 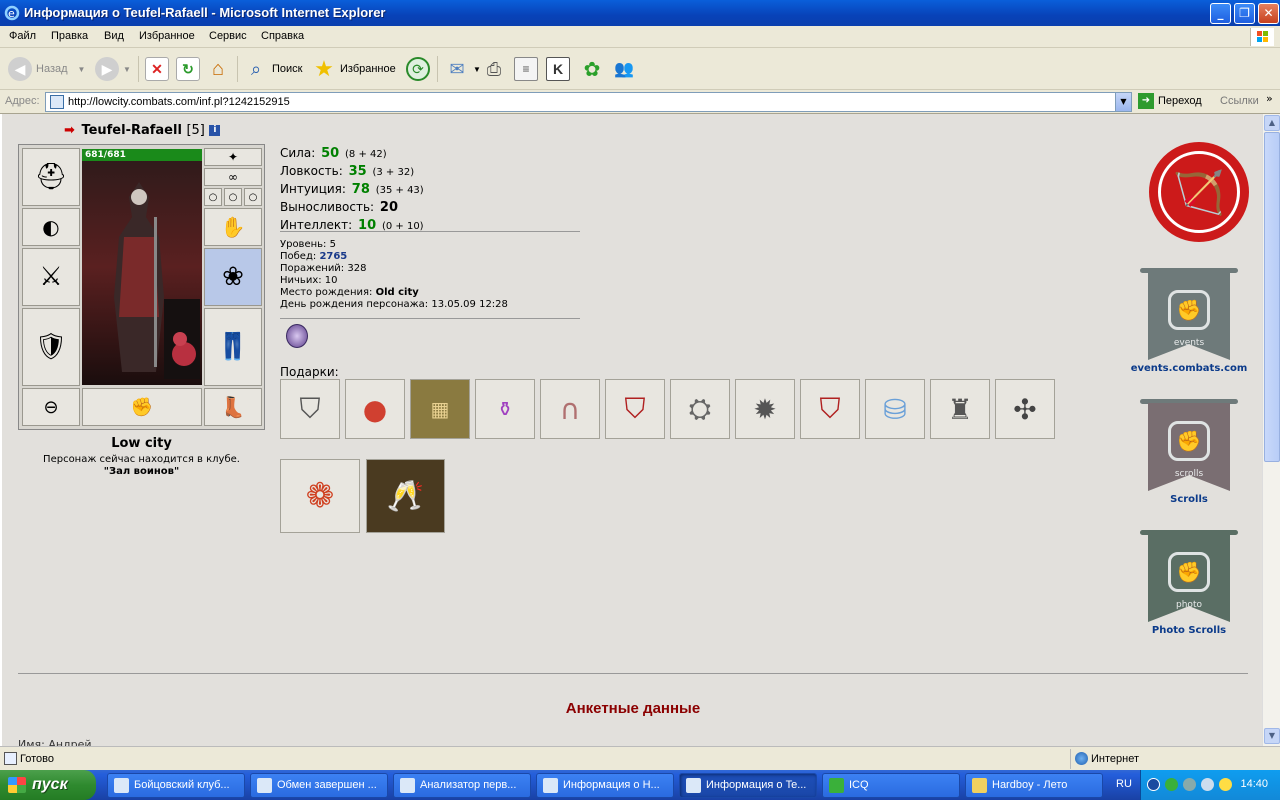 I want to click on gloves-slot-icon: ✋, so click(x=233, y=227).